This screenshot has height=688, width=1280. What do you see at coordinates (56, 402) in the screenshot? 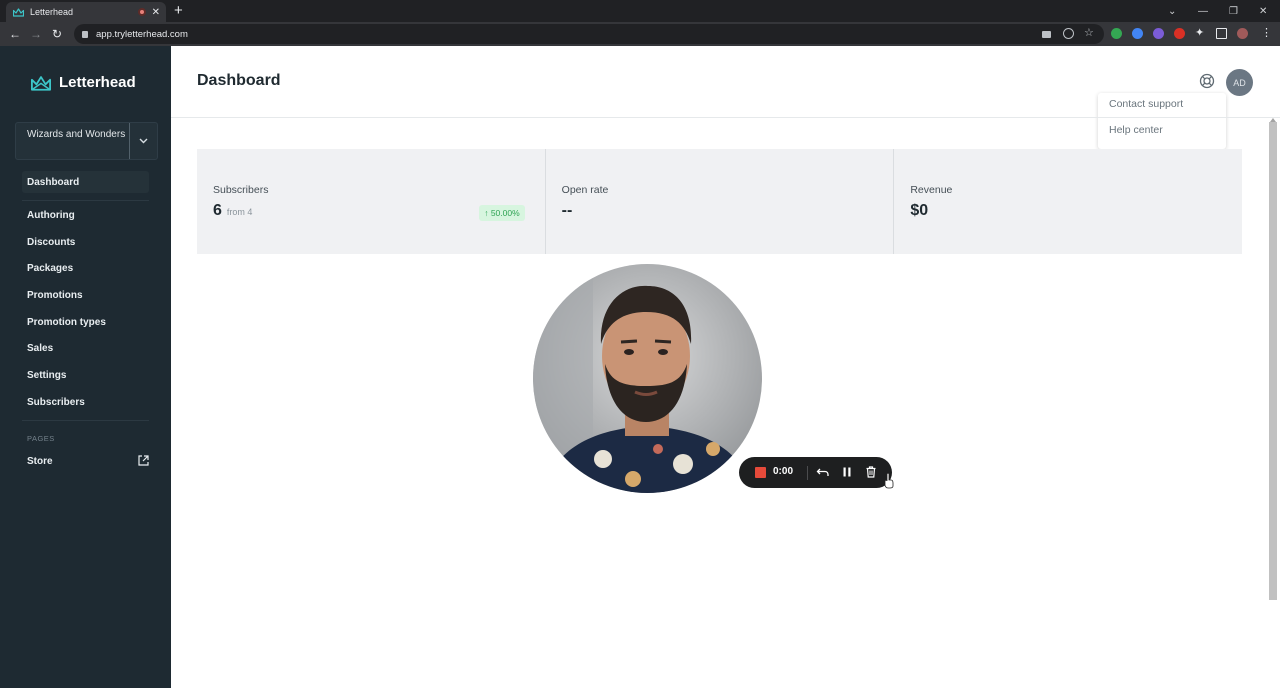
I see `sidebar-item-label: Subscribers` at bounding box center [56, 402].